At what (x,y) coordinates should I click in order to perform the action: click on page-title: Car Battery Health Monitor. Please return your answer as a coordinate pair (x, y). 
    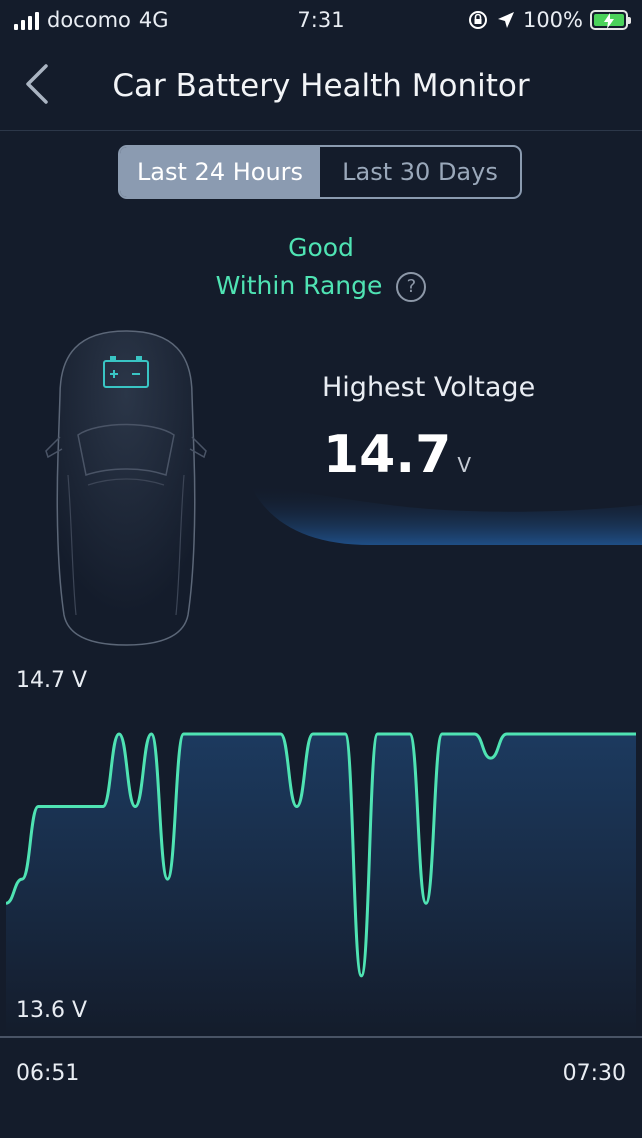
    Looking at the image, I should click on (321, 86).